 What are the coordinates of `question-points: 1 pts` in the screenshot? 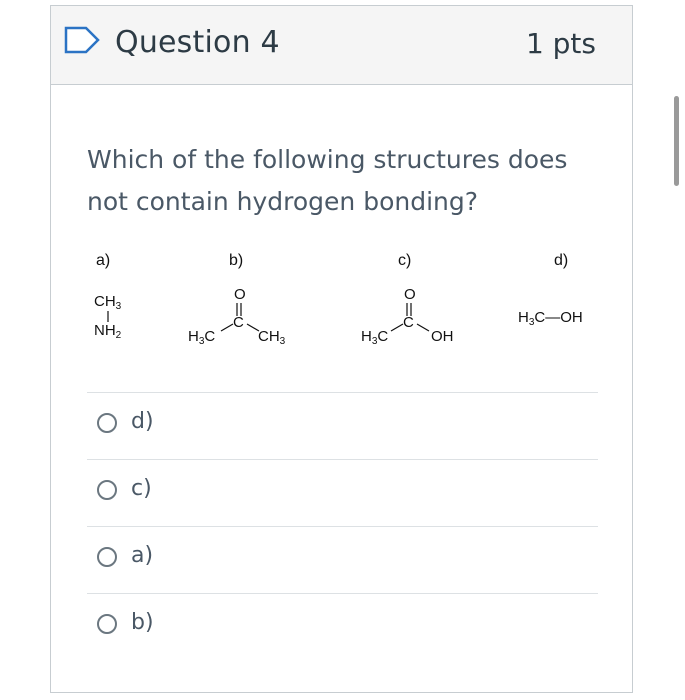 It's located at (560, 43).